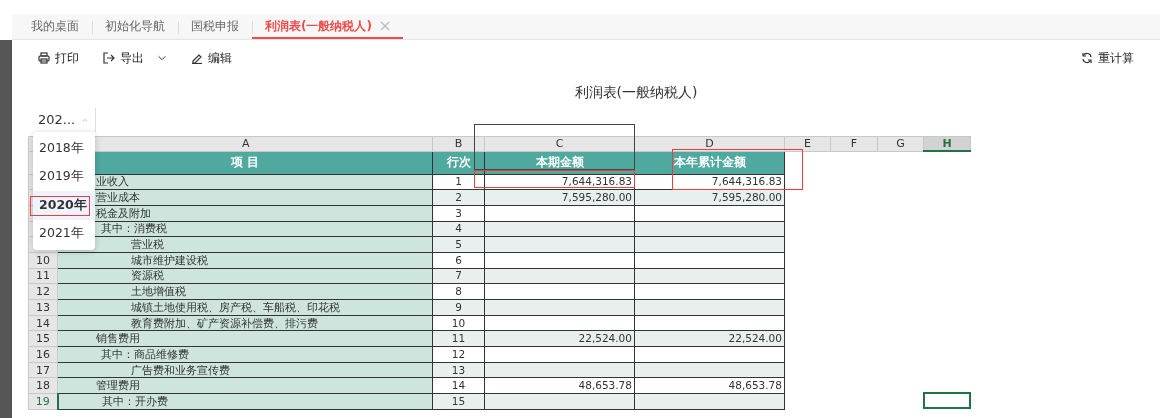 The height and width of the screenshot is (418, 1160). Describe the element at coordinates (947, 400) in the screenshot. I see `selected-cell` at that location.